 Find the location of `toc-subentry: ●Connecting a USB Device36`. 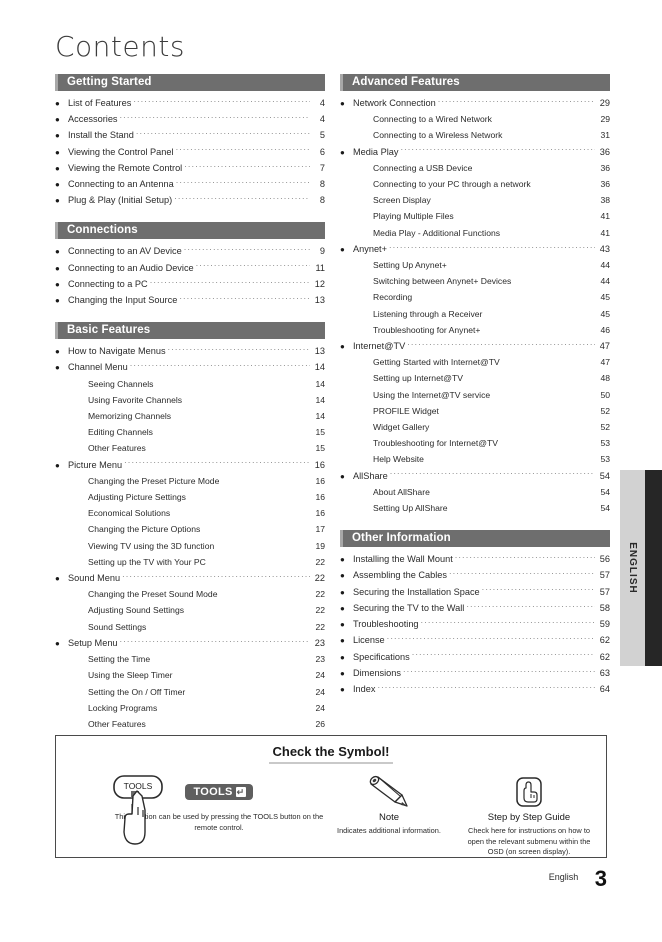

toc-subentry: ●Connecting a USB Device36 is located at coordinates (475, 168).